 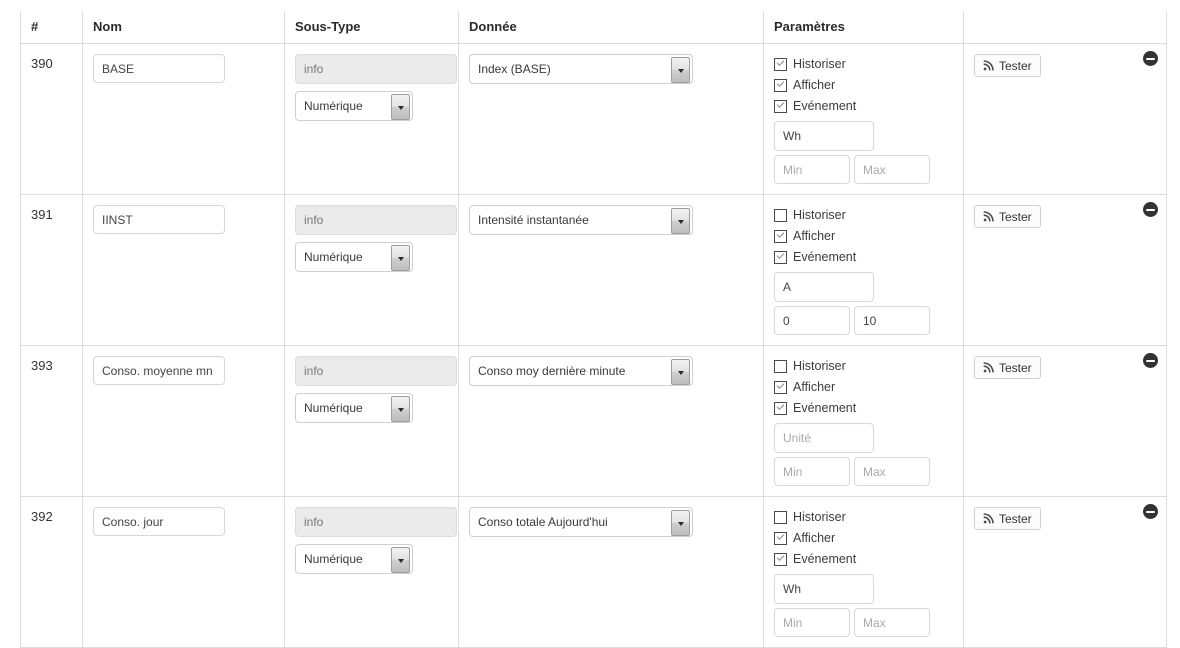 I want to click on donnee-select: Conso moy dernière minute, so click(x=581, y=371).